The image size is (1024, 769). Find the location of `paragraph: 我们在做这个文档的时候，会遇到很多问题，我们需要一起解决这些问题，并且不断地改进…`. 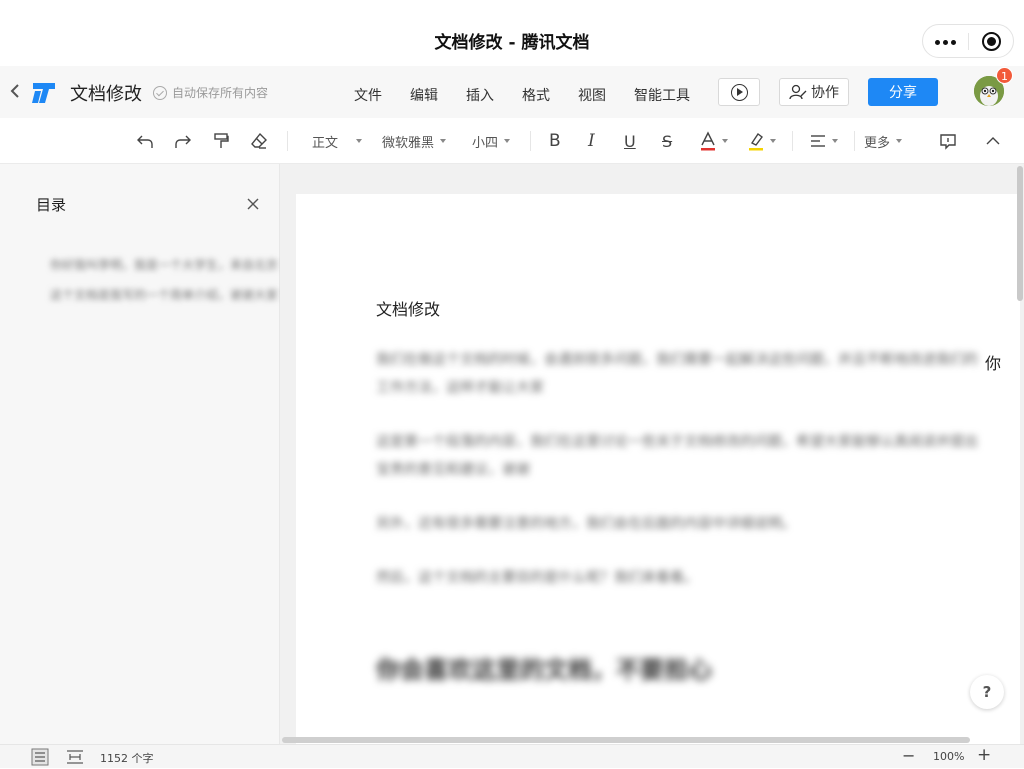

paragraph: 我们在做这个文档的时候，会遇到很多问题，我们需要一起解决这些问题，并且不断地改进… is located at coordinates (681, 374).